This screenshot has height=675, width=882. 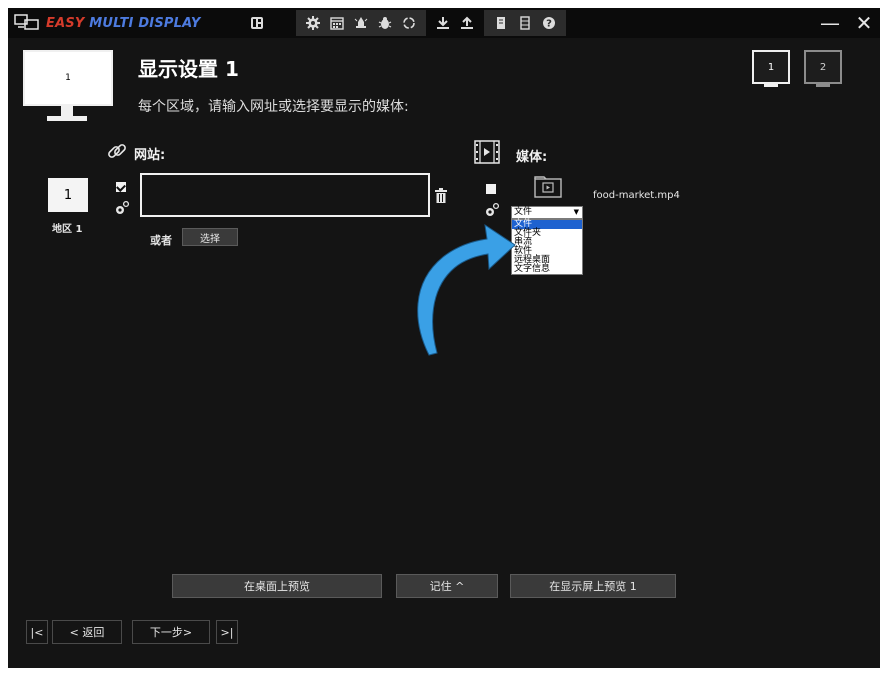 What do you see at coordinates (37, 632) in the screenshot?
I see `first-page-button: |<` at bounding box center [37, 632].